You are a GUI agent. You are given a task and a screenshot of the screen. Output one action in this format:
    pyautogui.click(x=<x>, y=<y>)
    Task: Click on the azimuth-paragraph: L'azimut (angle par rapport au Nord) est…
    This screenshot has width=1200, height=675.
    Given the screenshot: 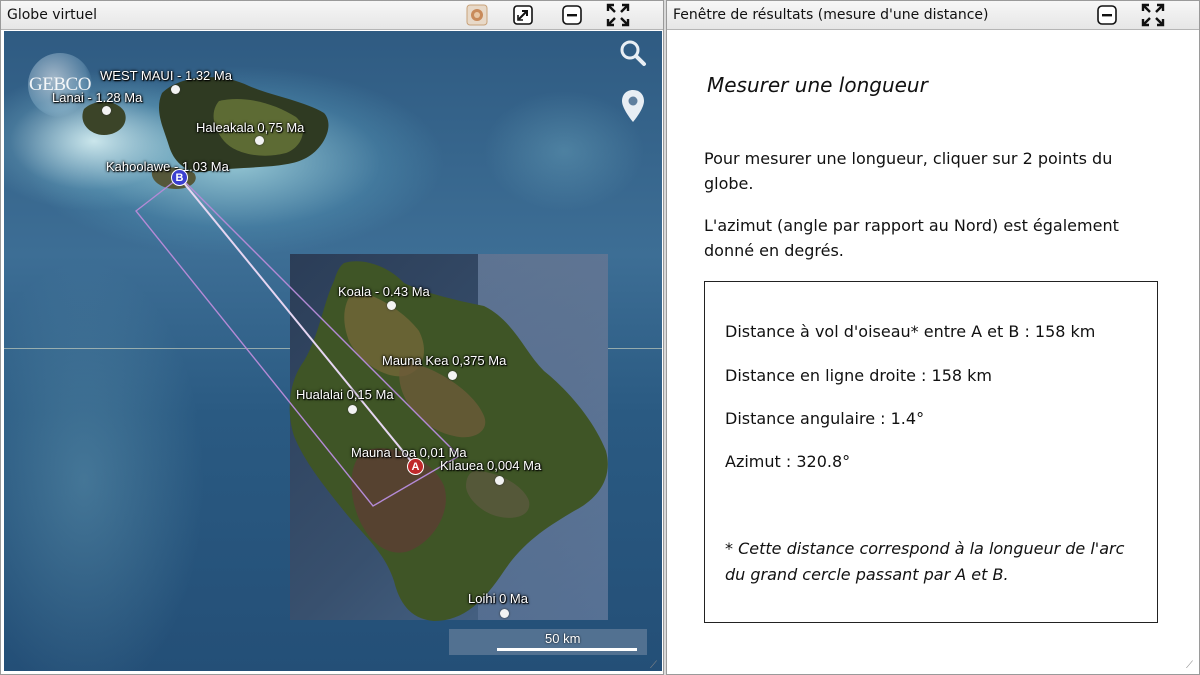 What is the action you would take?
    pyautogui.click(x=911, y=238)
    